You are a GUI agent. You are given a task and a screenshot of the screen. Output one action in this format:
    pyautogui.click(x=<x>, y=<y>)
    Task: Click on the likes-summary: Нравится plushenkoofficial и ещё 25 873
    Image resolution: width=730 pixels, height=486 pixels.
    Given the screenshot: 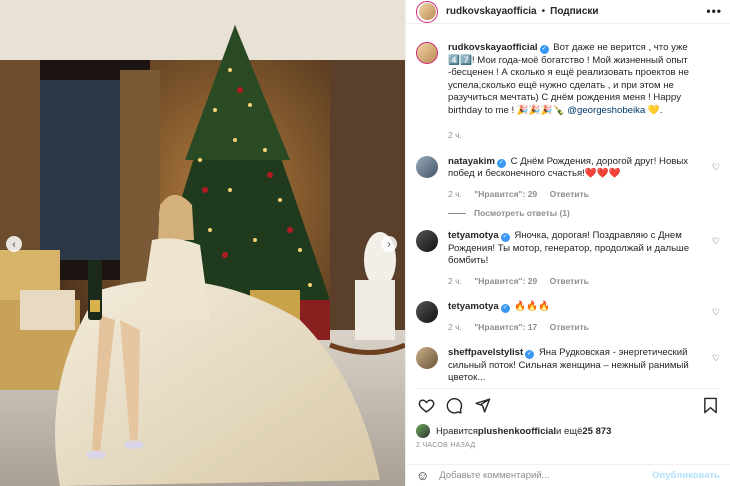 What is the action you would take?
    pyautogui.click(x=513, y=431)
    